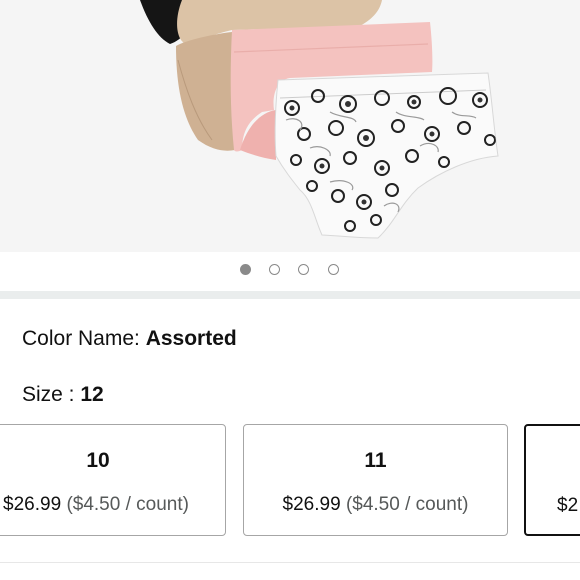 The image size is (580, 580). I want to click on size-value: 12, so click(92, 394).